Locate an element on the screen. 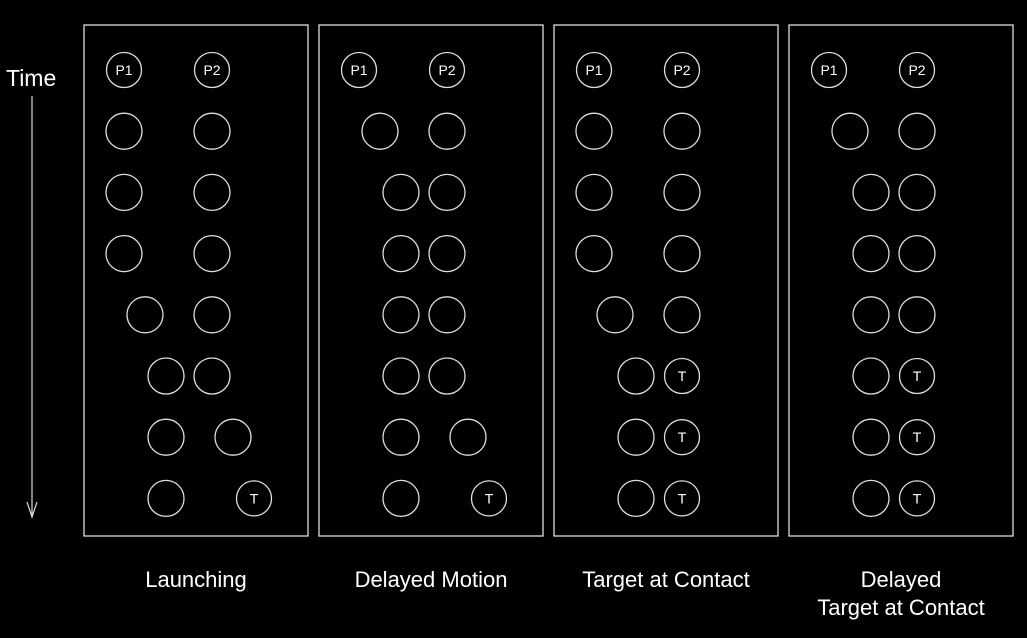 Image resolution: width=1027 pixels, height=638 pixels. caption-line: Launching is located at coordinates (196, 579).